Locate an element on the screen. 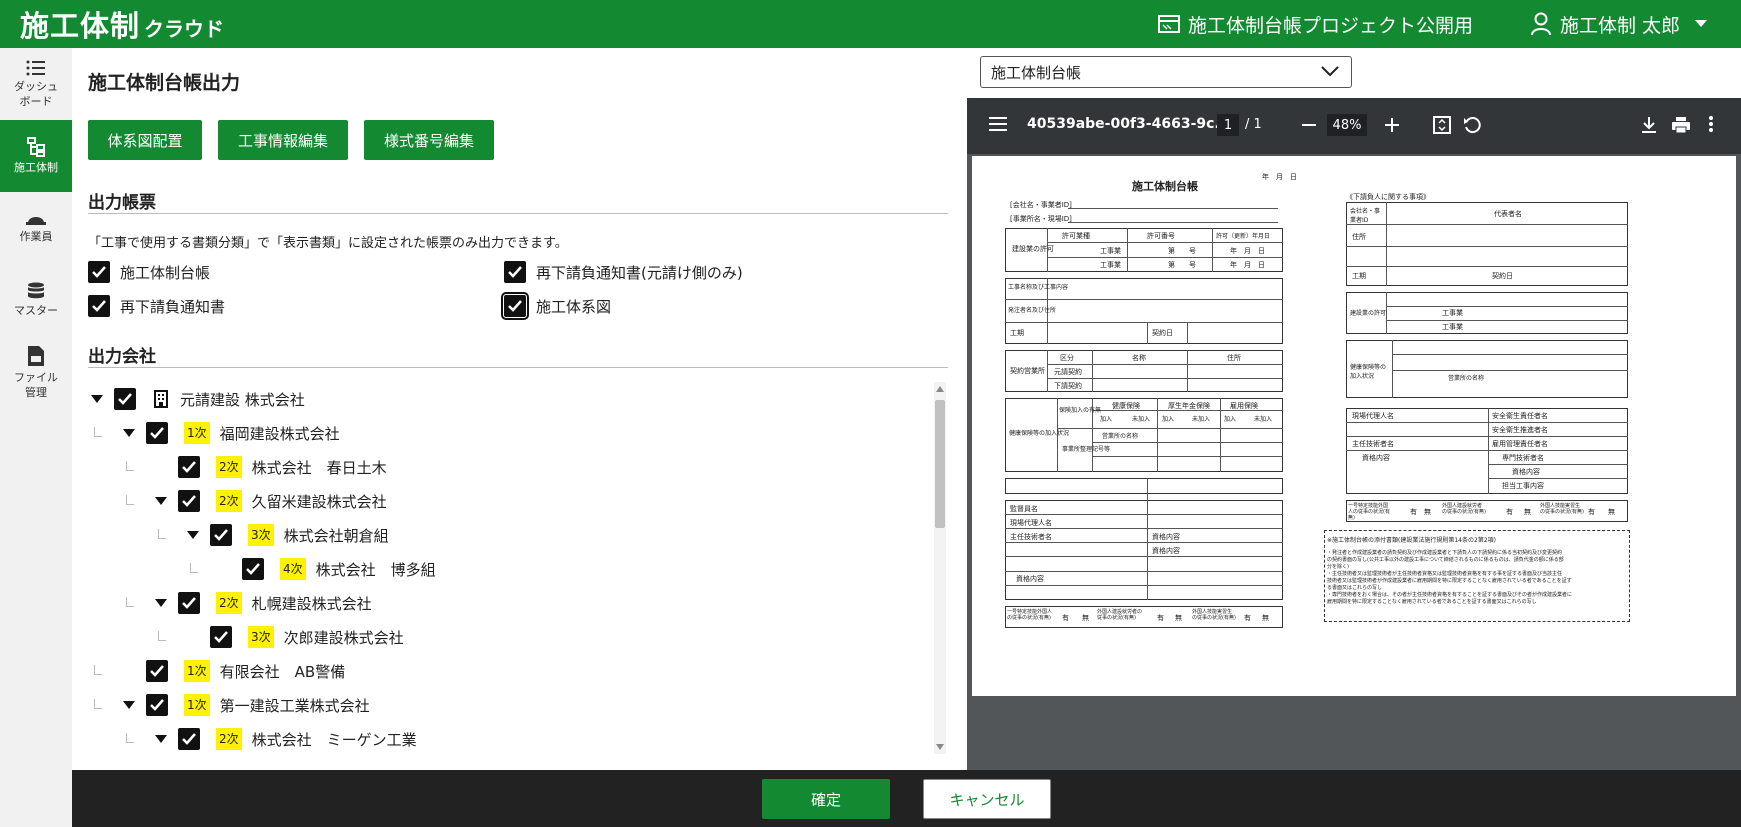 The image size is (1741, 827). doc-permit-col: 許可業種 is located at coordinates (1076, 236).